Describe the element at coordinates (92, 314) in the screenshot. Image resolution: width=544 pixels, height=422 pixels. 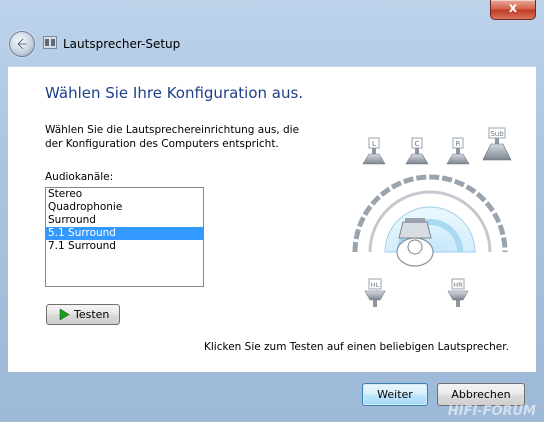
I see `test-button-label: Testen` at that location.